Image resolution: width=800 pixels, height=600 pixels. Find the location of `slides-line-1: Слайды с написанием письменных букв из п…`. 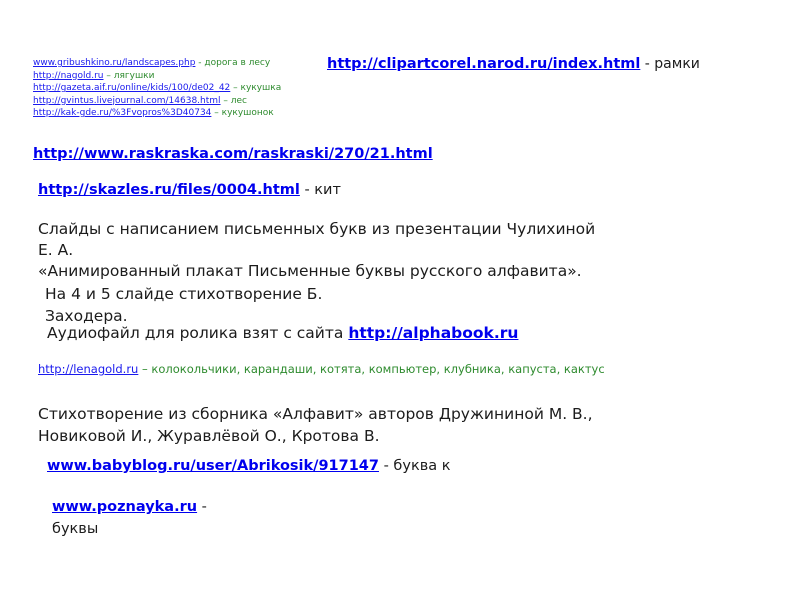

slides-line-1: Слайды с написанием письменных букв из п… is located at coordinates (317, 229).